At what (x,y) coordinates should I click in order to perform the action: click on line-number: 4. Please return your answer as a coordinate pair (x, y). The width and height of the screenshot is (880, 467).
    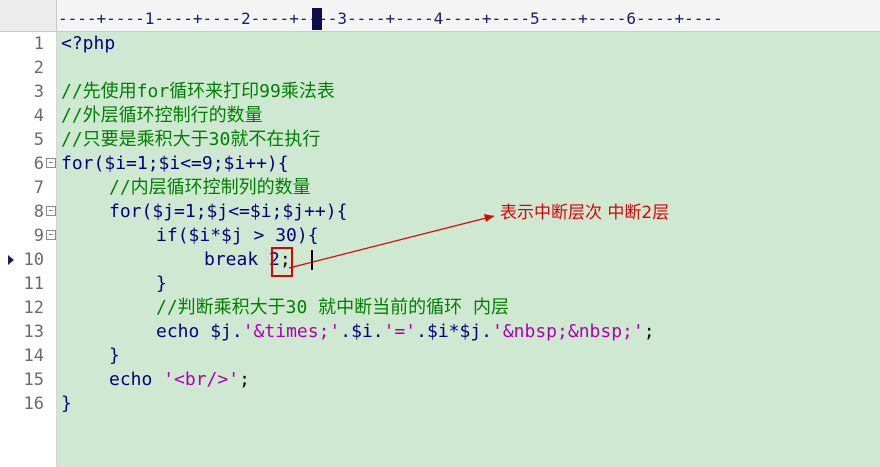
    Looking at the image, I should click on (38, 116).